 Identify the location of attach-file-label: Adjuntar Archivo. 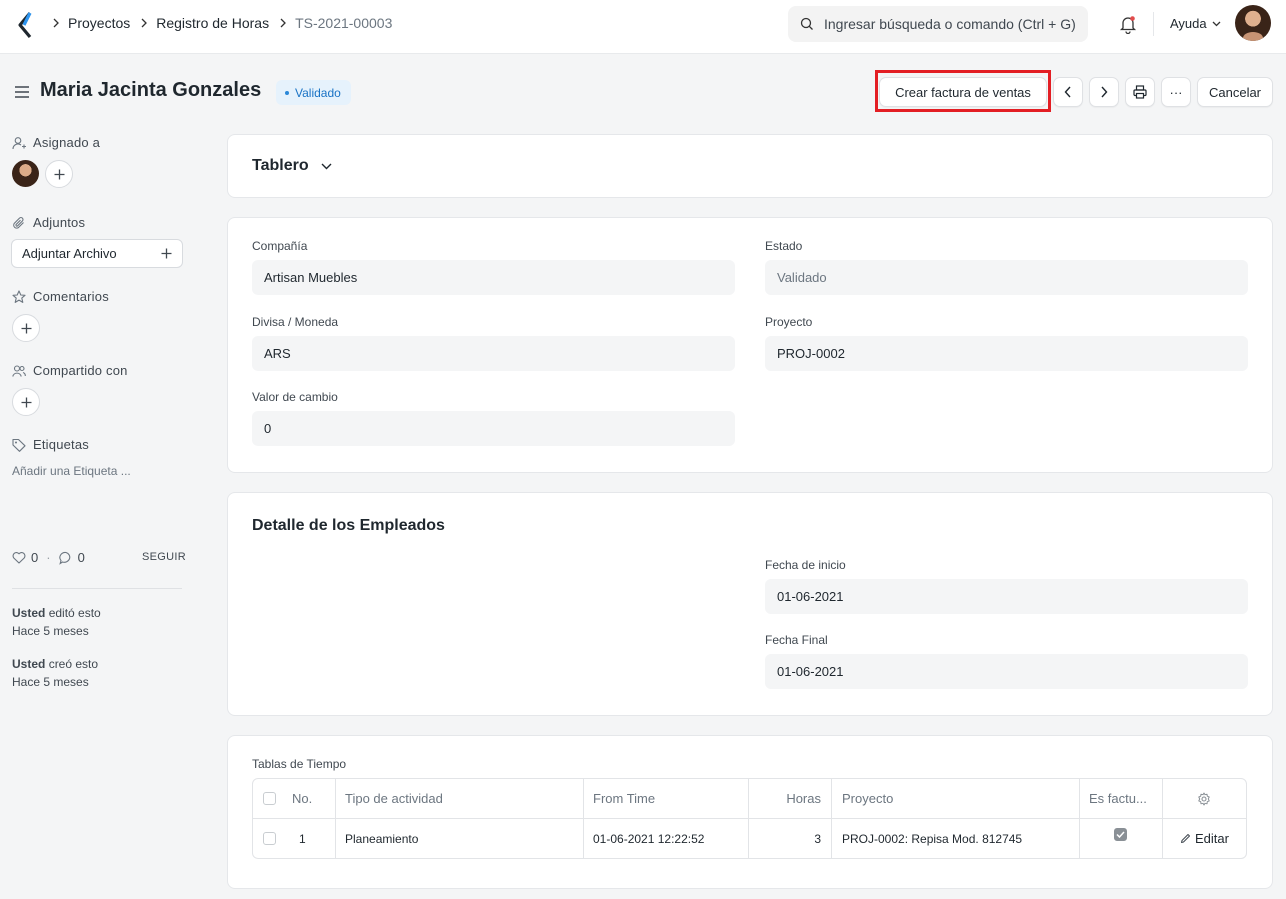
(69, 253).